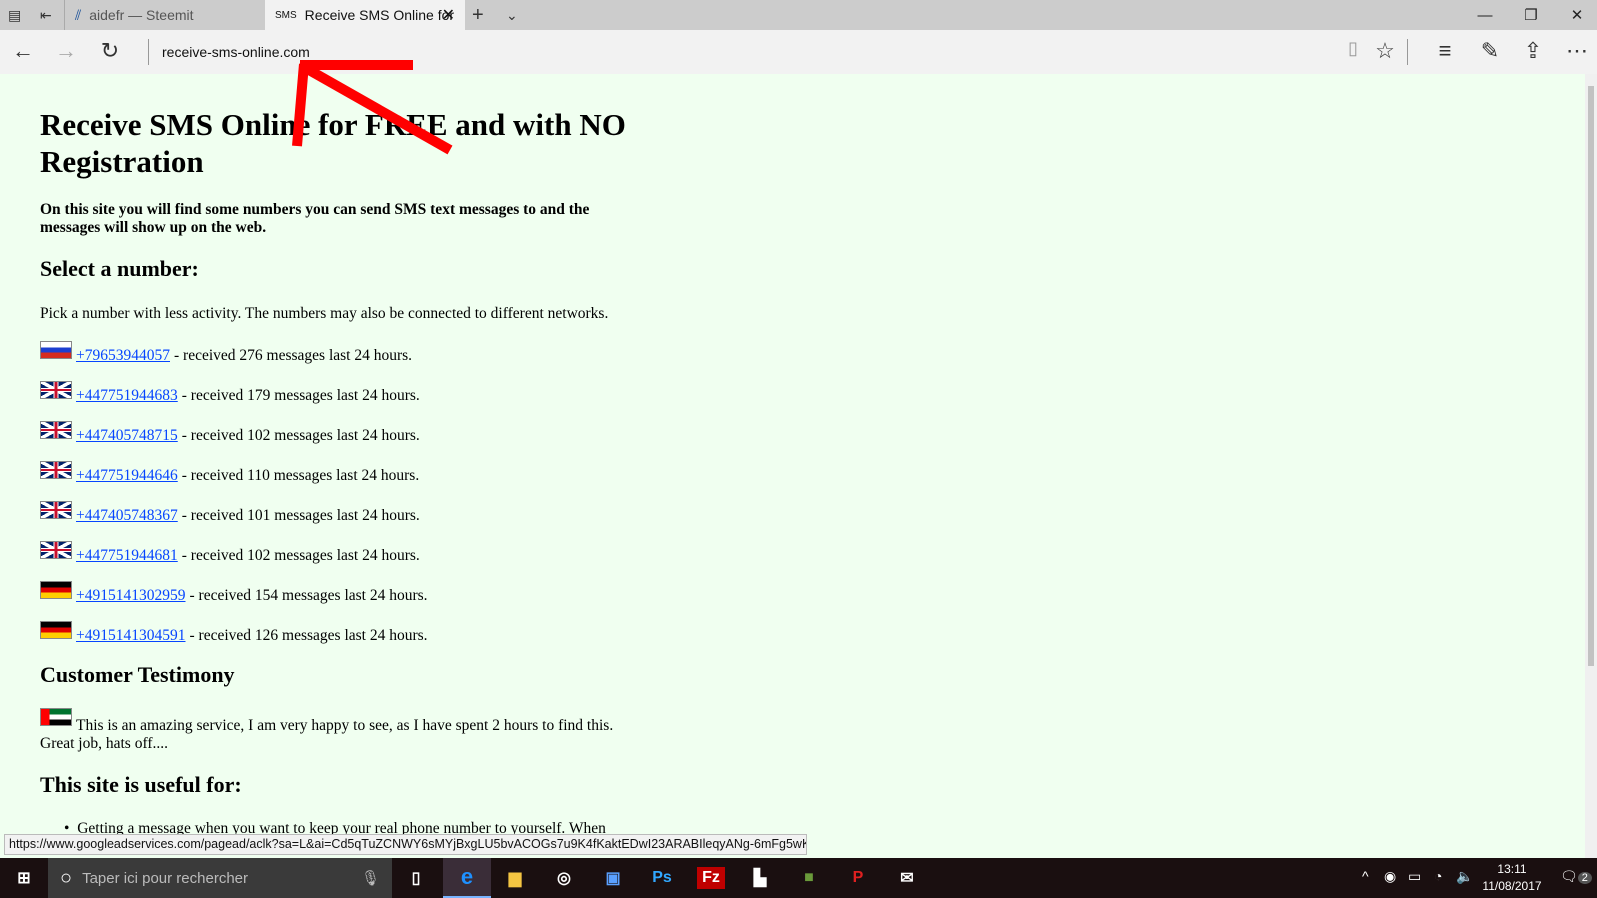  Describe the element at coordinates (1512, 886) in the screenshot. I see `date: 11/08/2017` at that location.